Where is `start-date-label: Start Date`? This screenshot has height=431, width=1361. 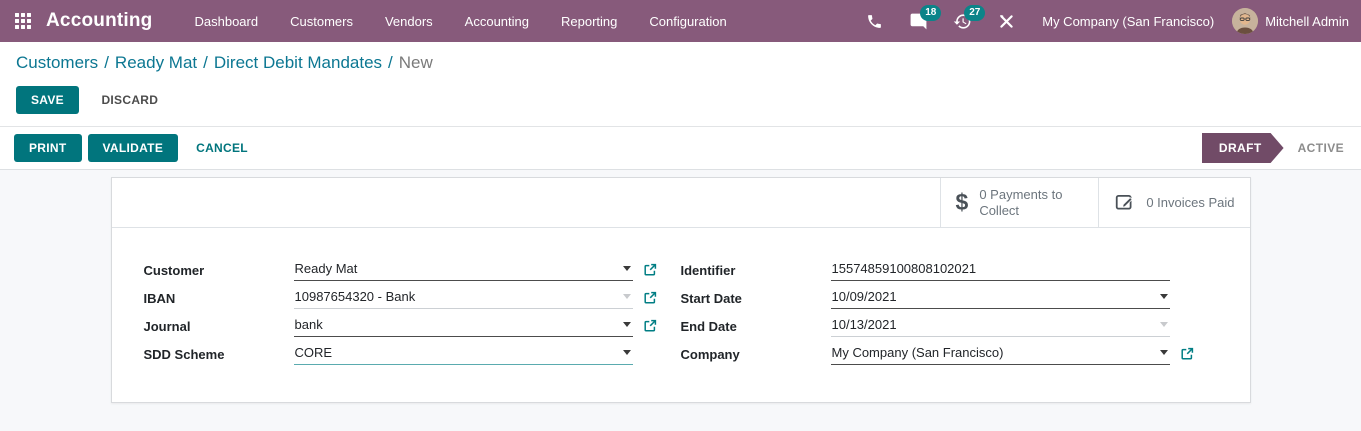
start-date-label: Start Date is located at coordinates (711, 298).